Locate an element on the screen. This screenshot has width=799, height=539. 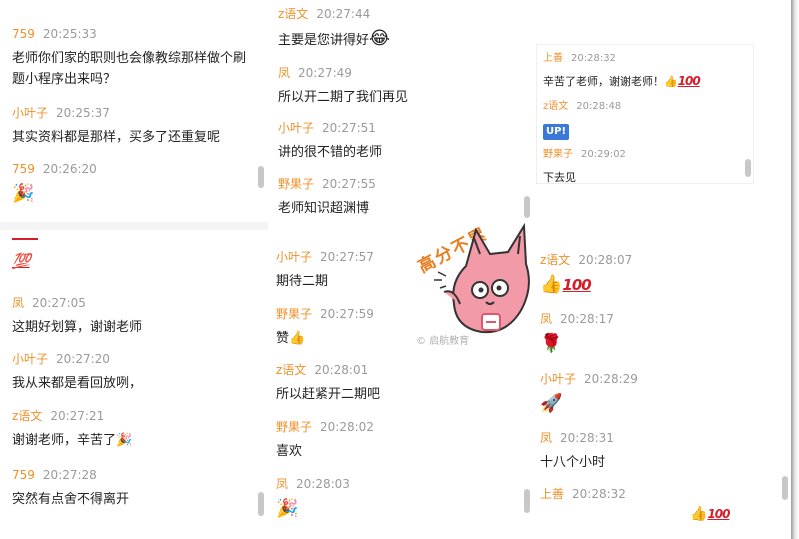
hundred-points-icon: 💯 is located at coordinates (21, 261).